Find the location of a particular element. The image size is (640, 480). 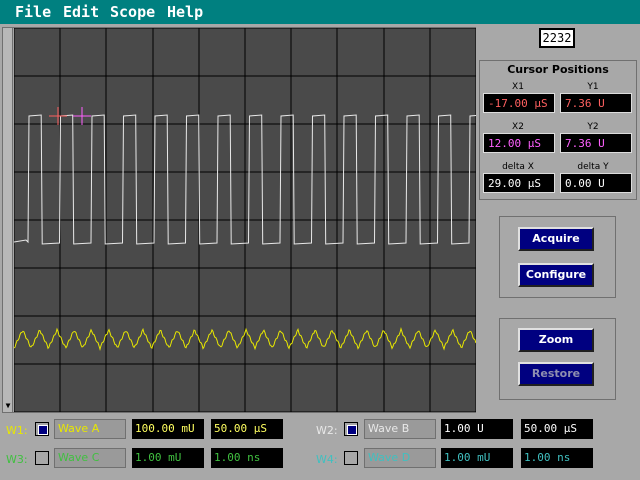

x2-label: X2 is located at coordinates (518, 127).